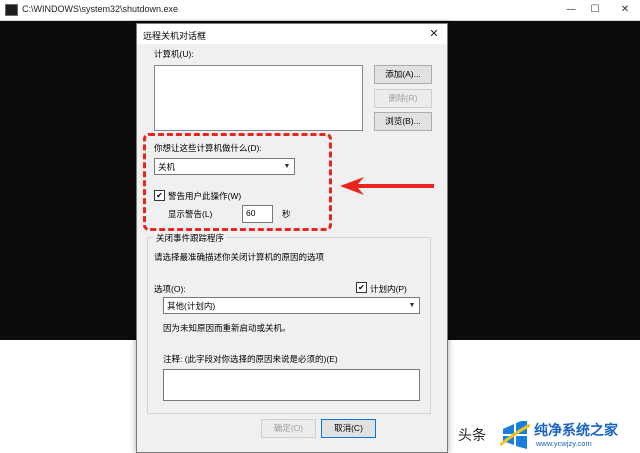  Describe the element at coordinates (361, 287) in the screenshot. I see `planned-checkbox: ✔` at that location.